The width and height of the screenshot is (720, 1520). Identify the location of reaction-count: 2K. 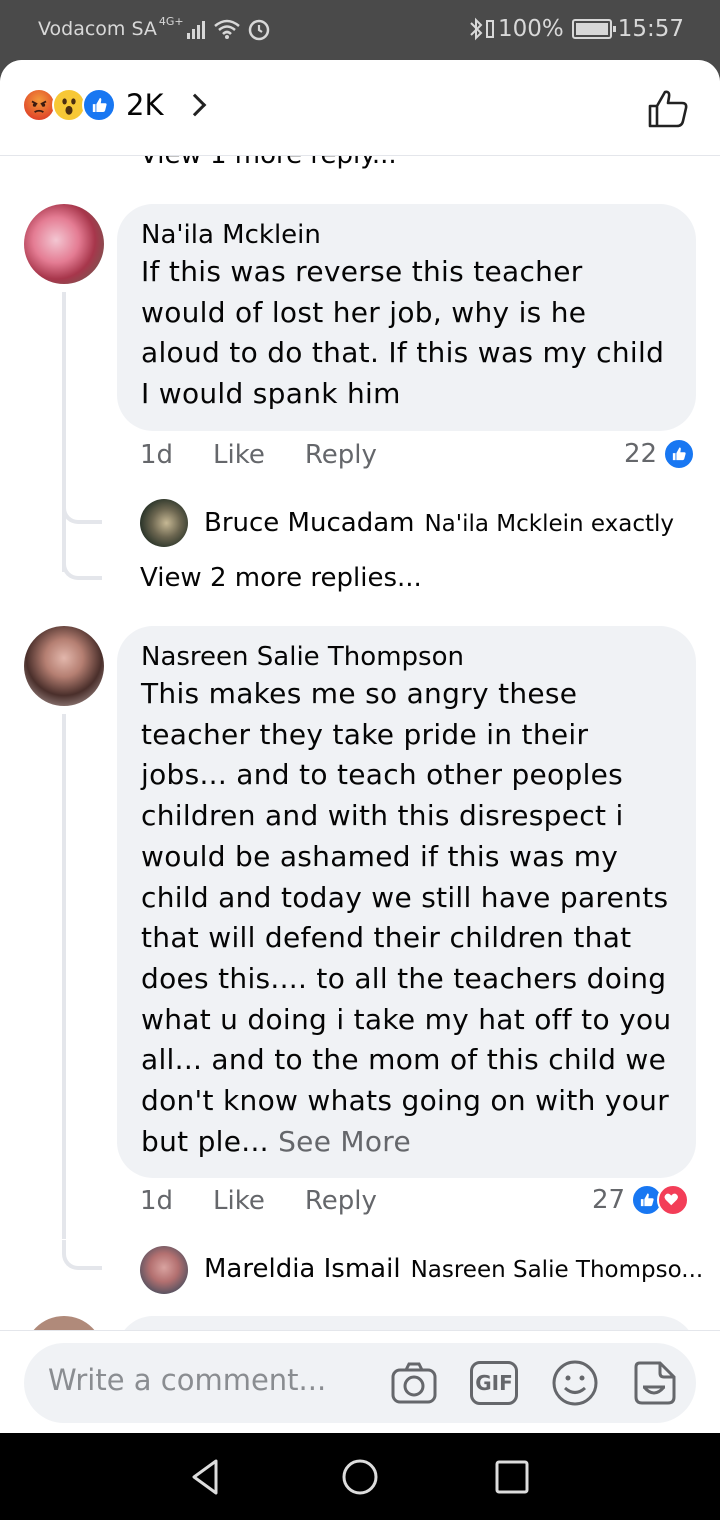
(145, 105).